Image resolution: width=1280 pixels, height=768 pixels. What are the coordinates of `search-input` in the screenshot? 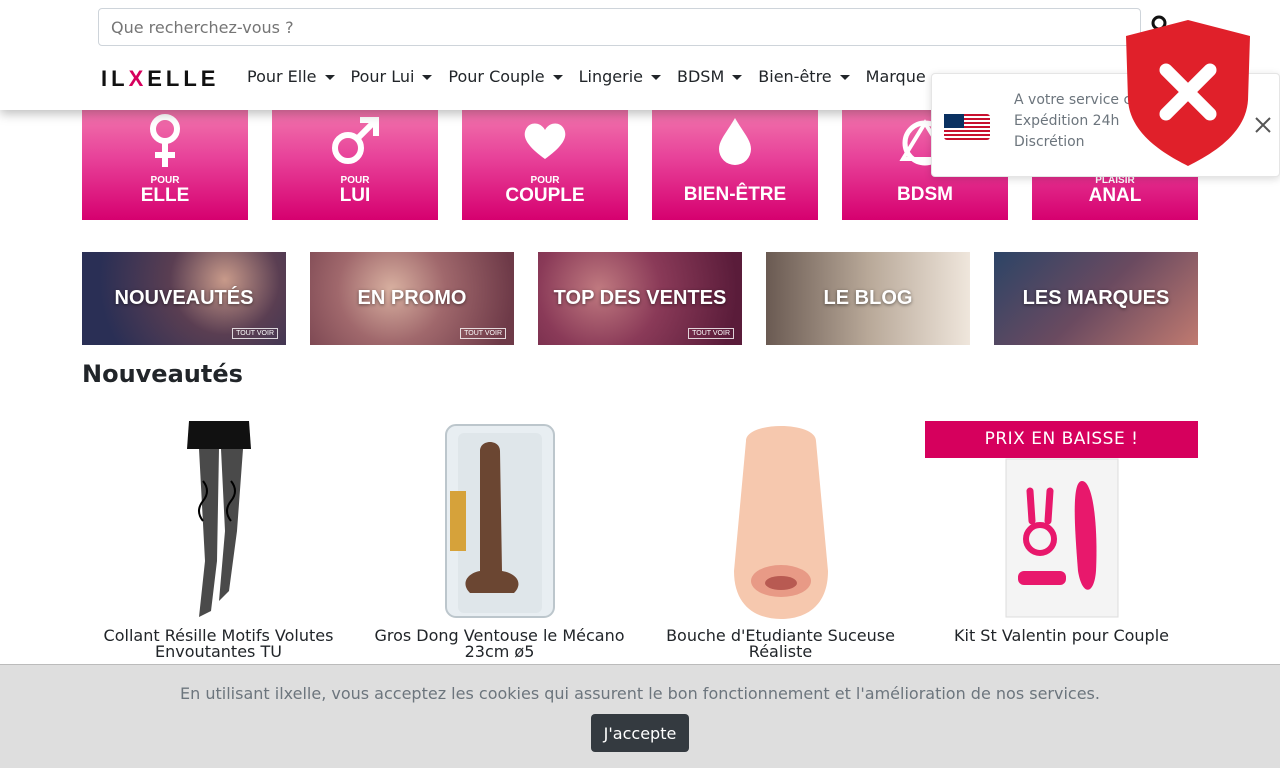 It's located at (619, 27).